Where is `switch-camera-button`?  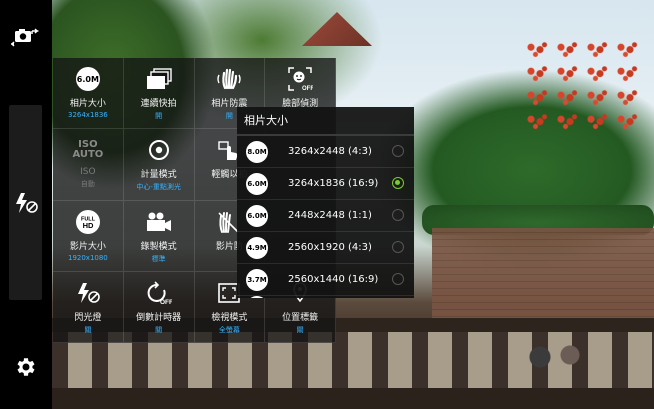
switch-camera-button is located at coordinates (26, 36).